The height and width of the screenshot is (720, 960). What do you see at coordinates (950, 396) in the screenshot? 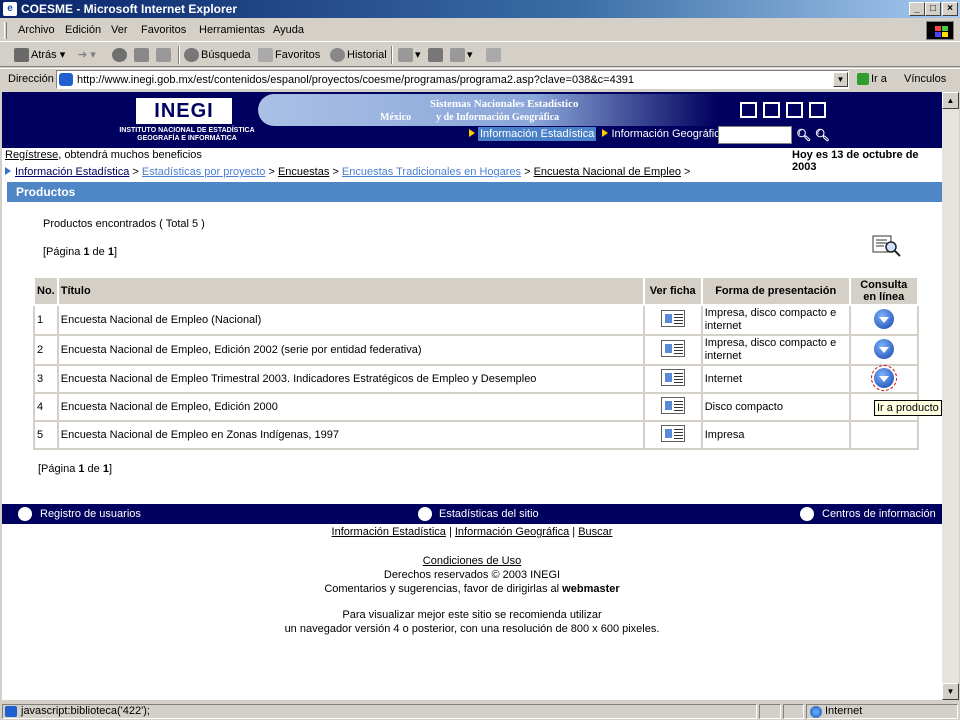
I see `vertical-scrollbar: ▲ ▼` at bounding box center [950, 396].